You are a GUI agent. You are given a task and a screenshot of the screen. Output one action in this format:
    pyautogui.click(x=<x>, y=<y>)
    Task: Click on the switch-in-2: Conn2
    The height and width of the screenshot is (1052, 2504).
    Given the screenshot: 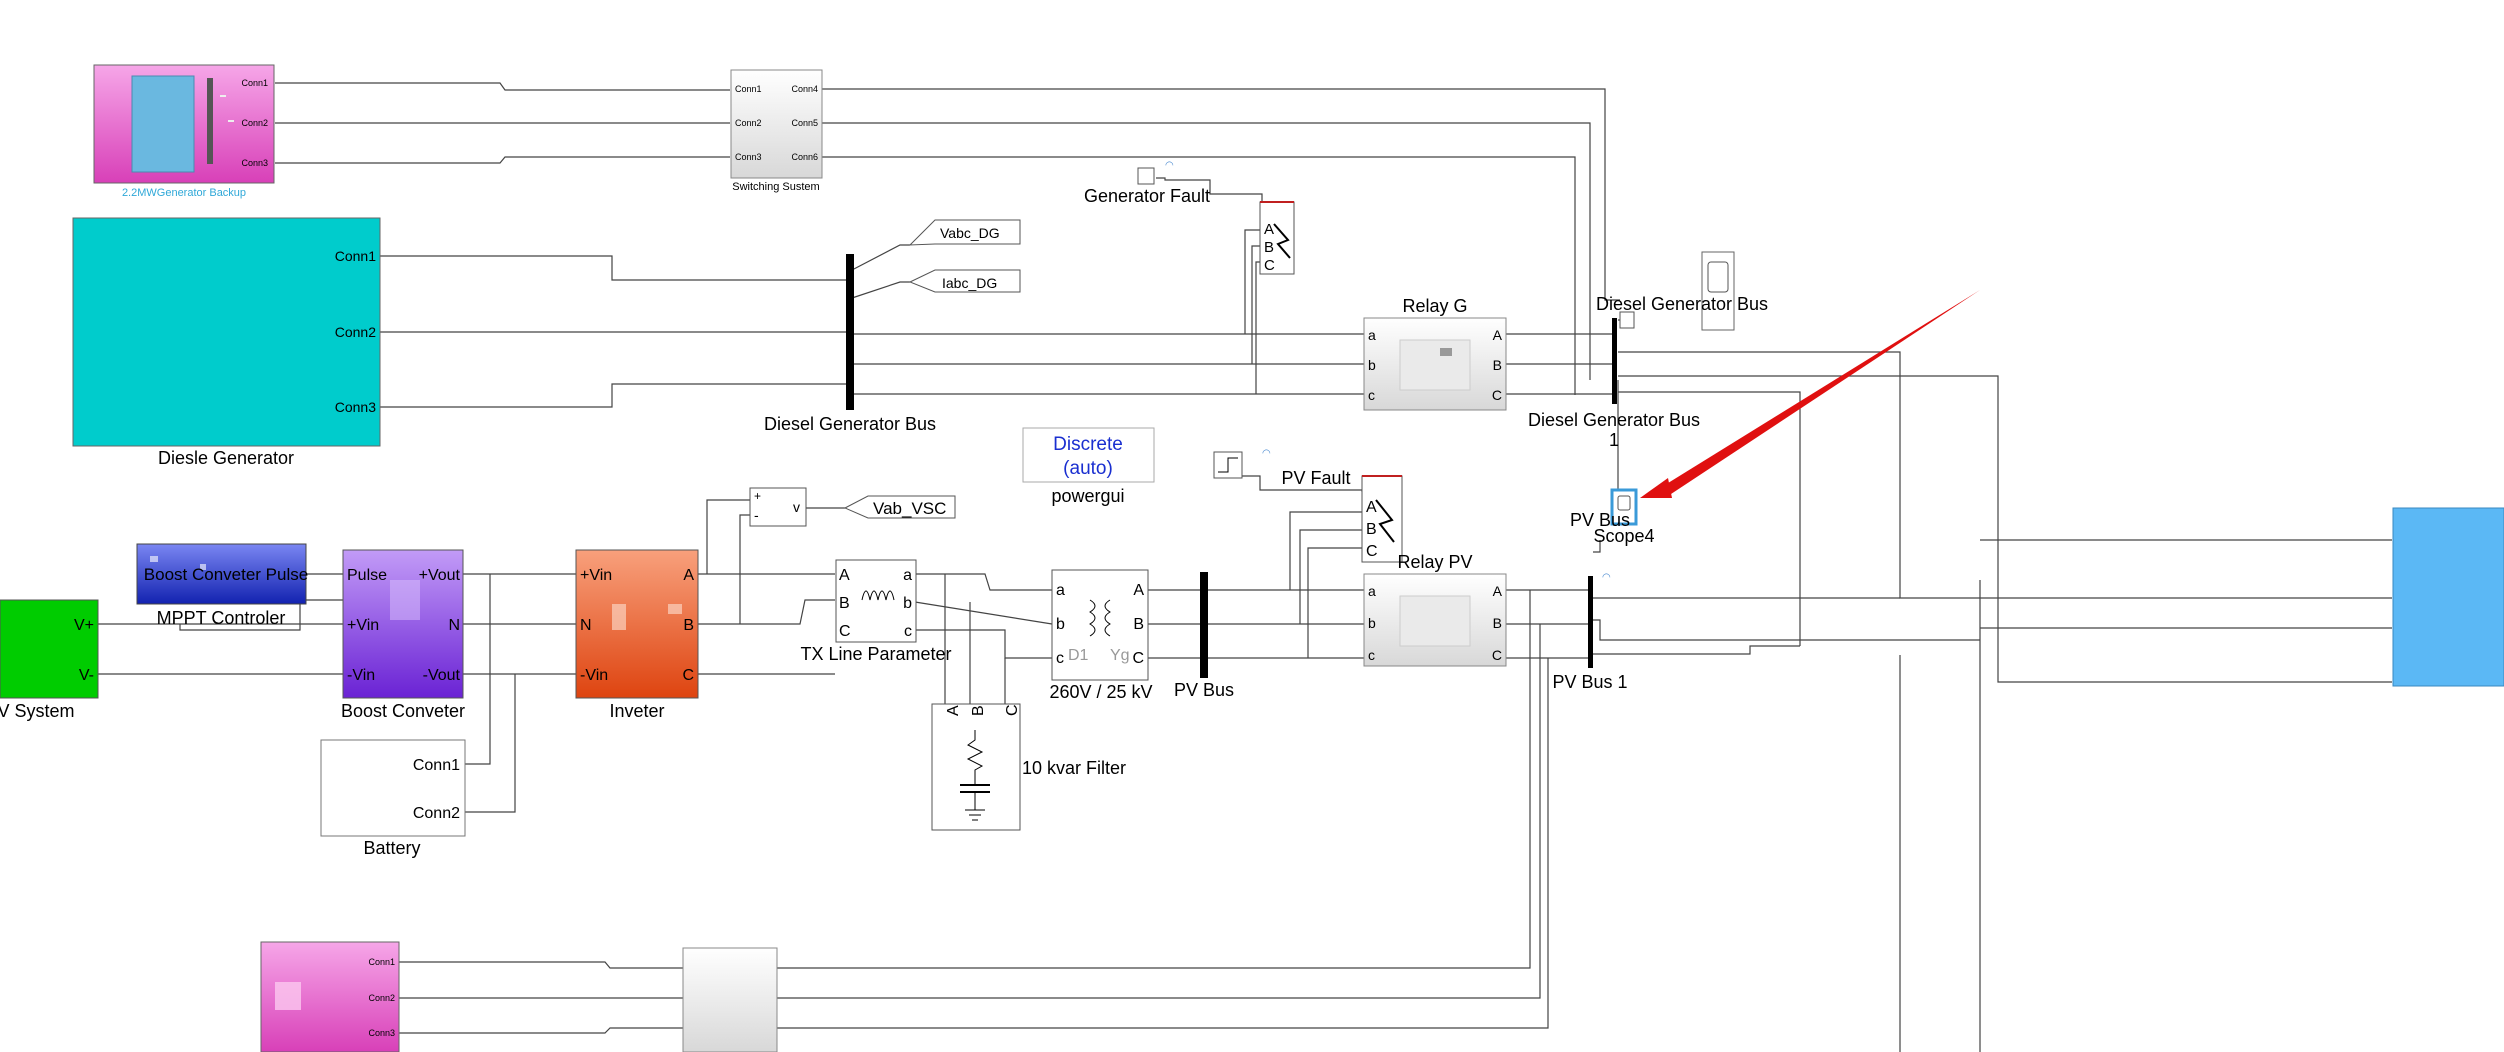 What is the action you would take?
    pyautogui.click(x=748, y=123)
    